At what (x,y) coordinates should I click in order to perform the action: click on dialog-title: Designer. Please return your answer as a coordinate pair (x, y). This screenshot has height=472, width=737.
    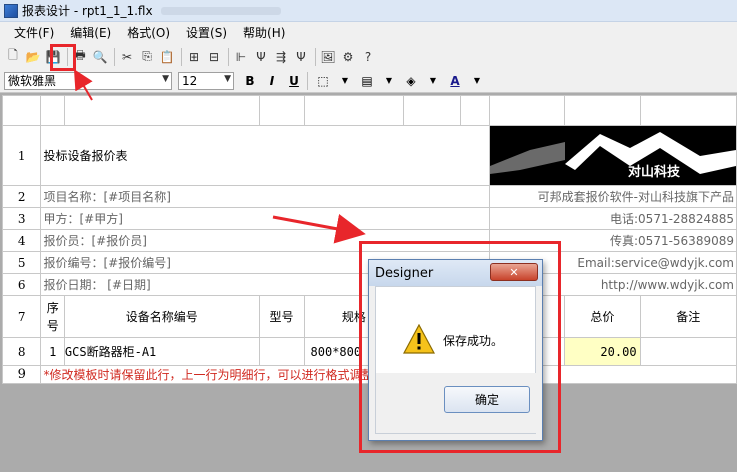
    Looking at the image, I should click on (404, 273).